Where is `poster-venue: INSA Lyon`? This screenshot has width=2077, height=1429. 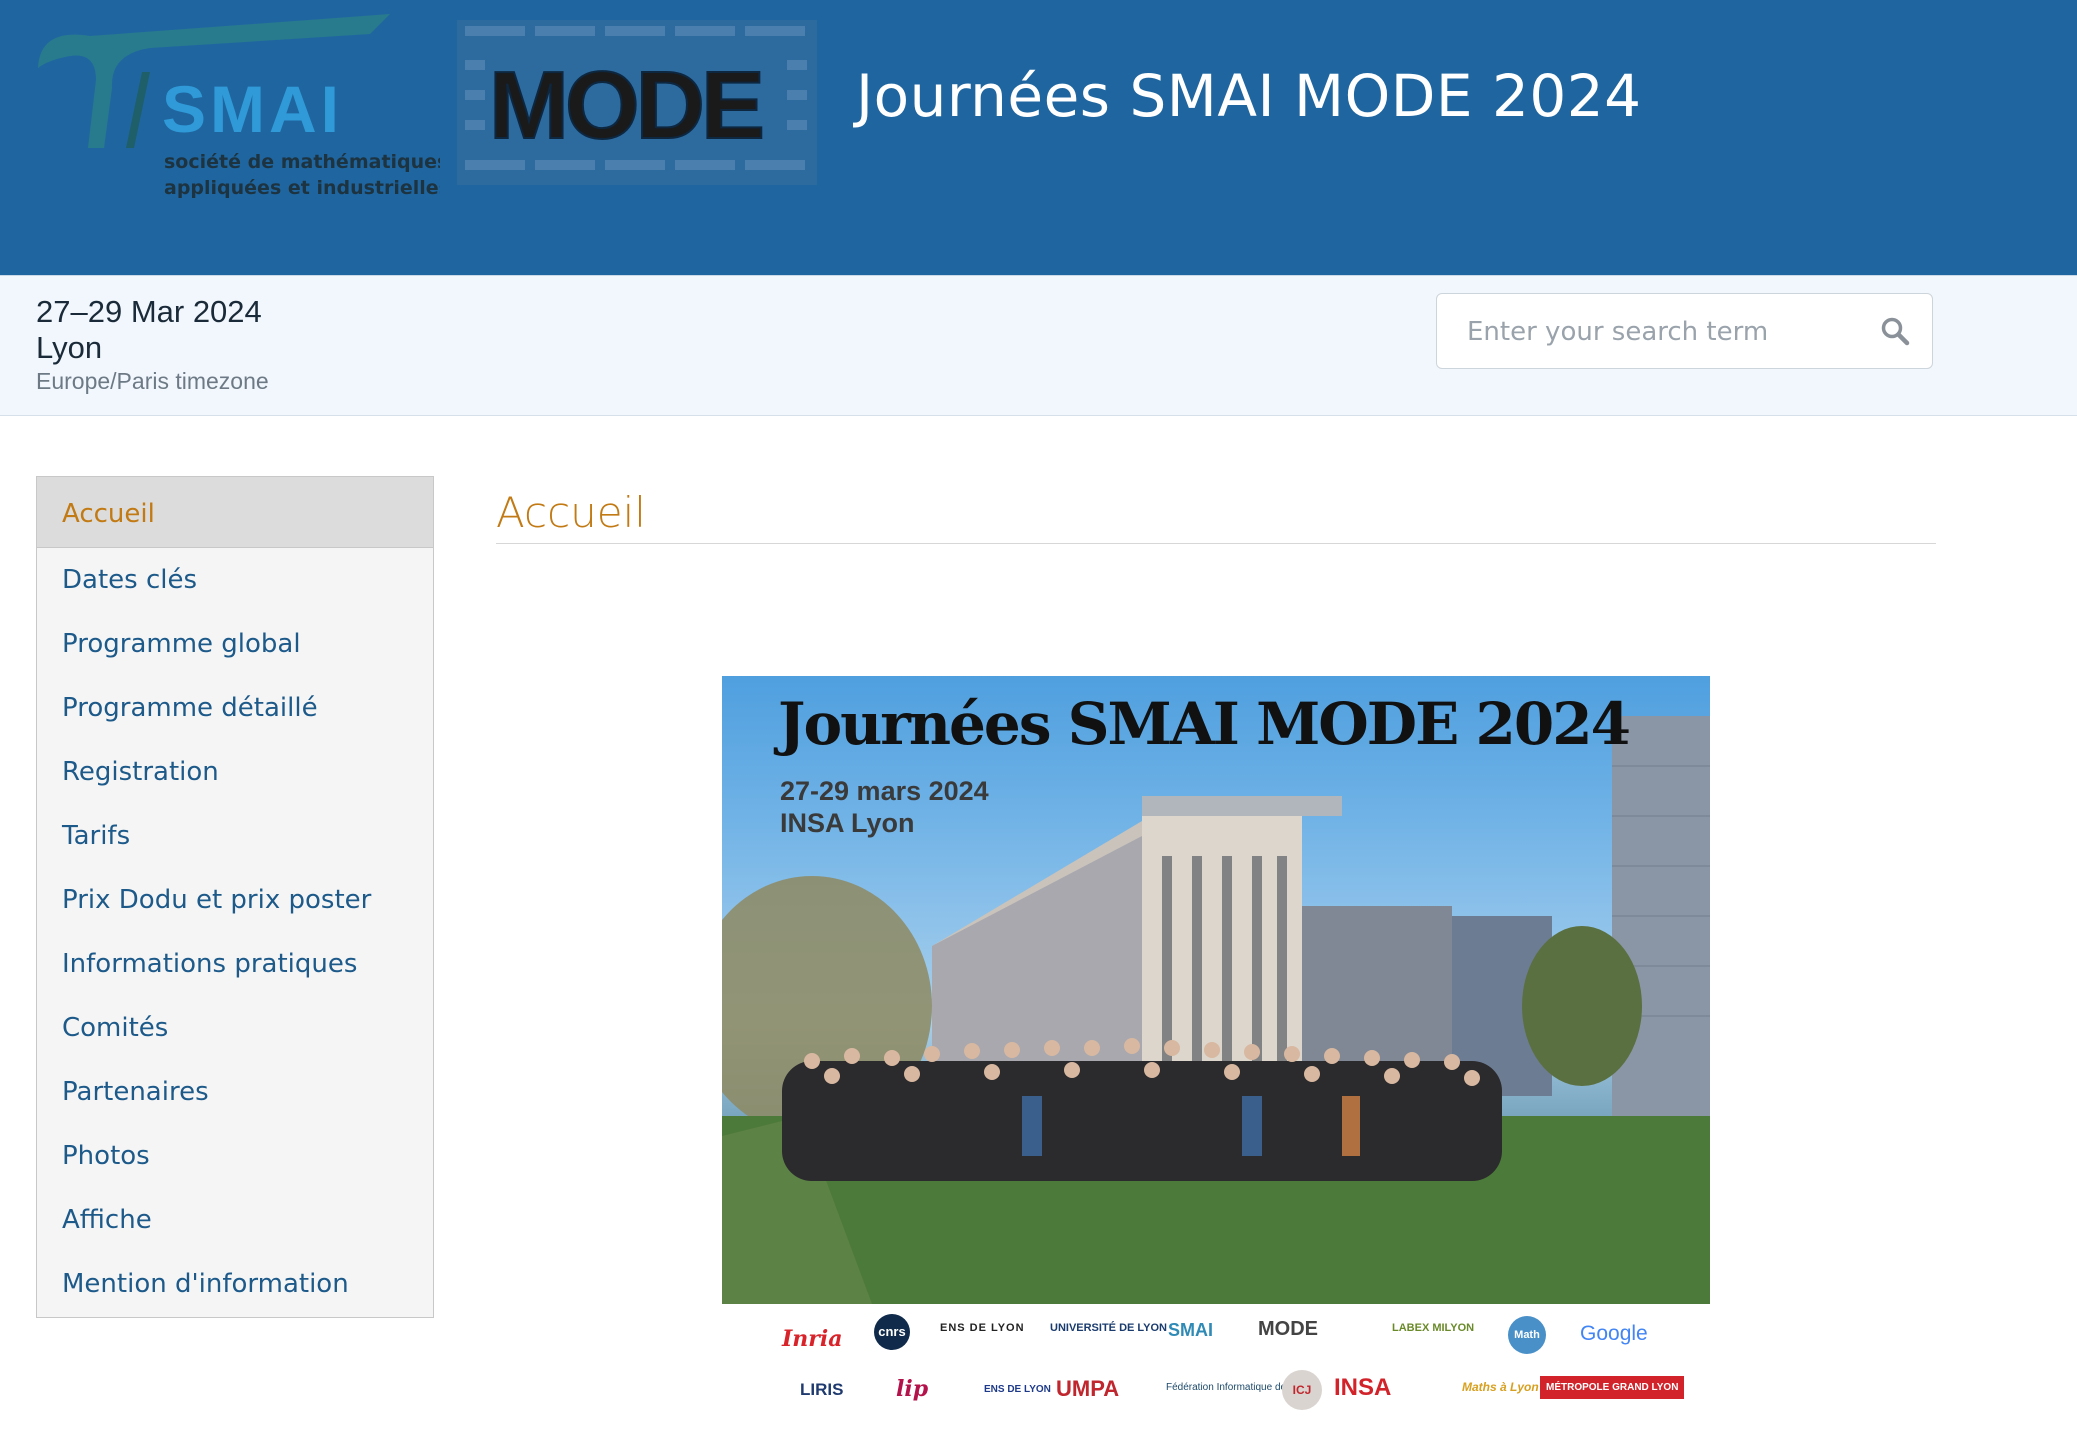
poster-venue: INSA Lyon is located at coordinates (847, 823).